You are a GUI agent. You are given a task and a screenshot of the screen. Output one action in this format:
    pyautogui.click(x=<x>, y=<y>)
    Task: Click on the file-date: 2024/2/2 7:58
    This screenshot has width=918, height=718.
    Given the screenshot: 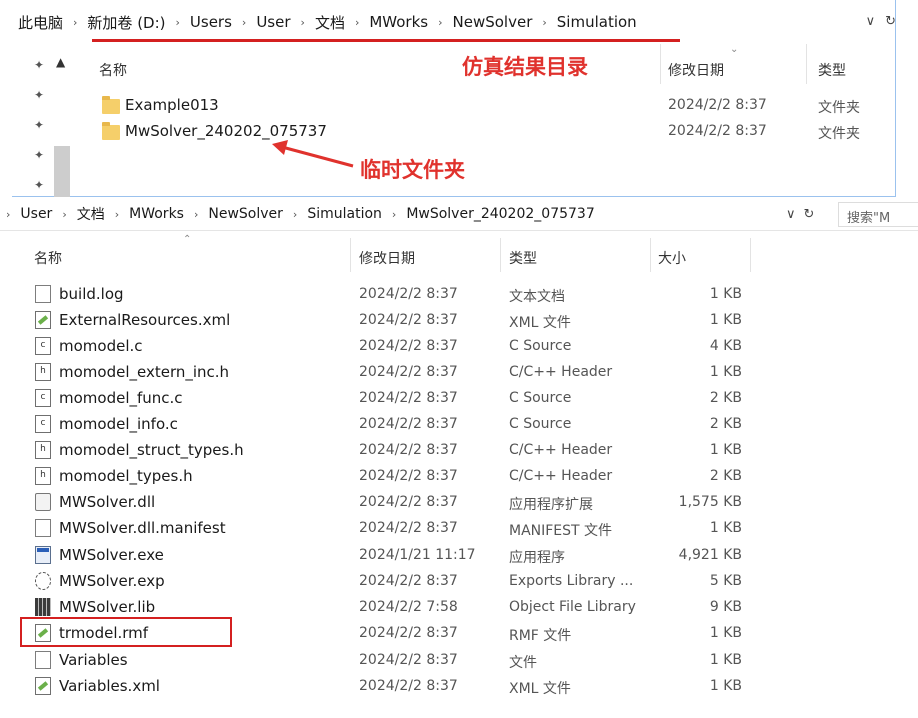 What is the action you would take?
    pyautogui.click(x=408, y=607)
    